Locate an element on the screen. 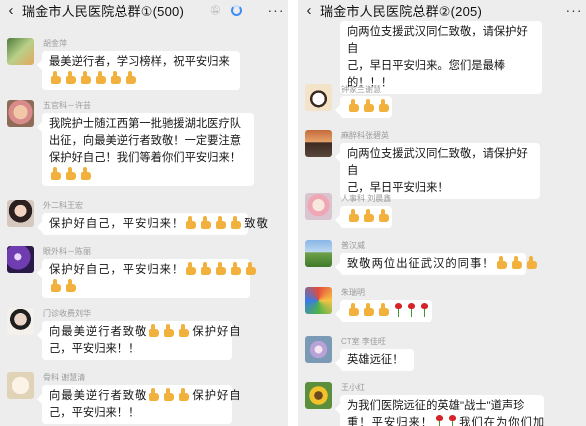 The width and height of the screenshot is (586, 426). loading-spinner-icon is located at coordinates (236, 10).